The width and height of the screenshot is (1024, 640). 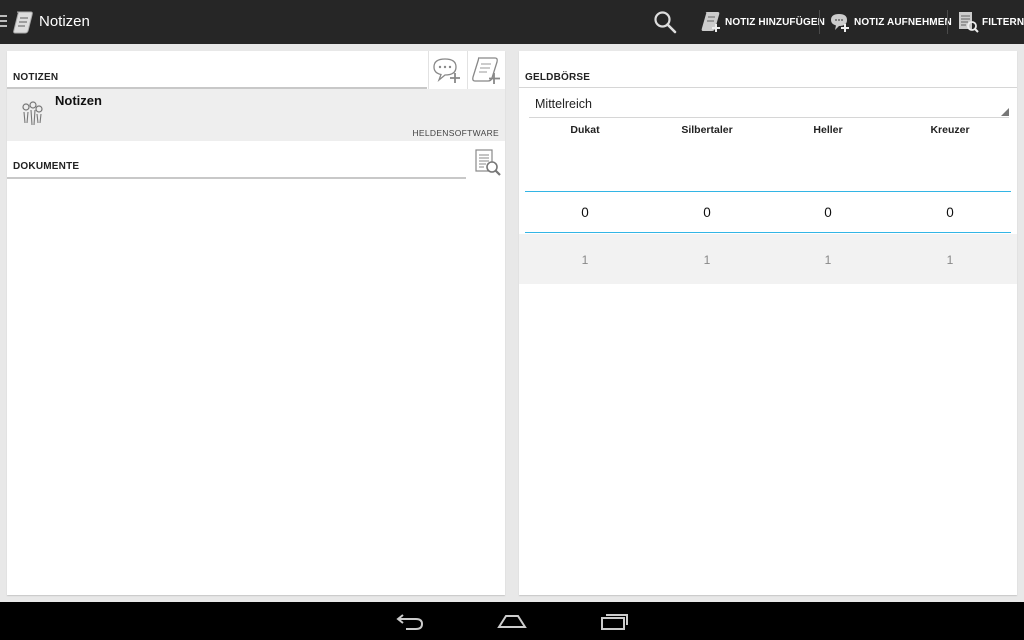 I want to click on region-selected-value: Mittelreich, so click(x=563, y=104).